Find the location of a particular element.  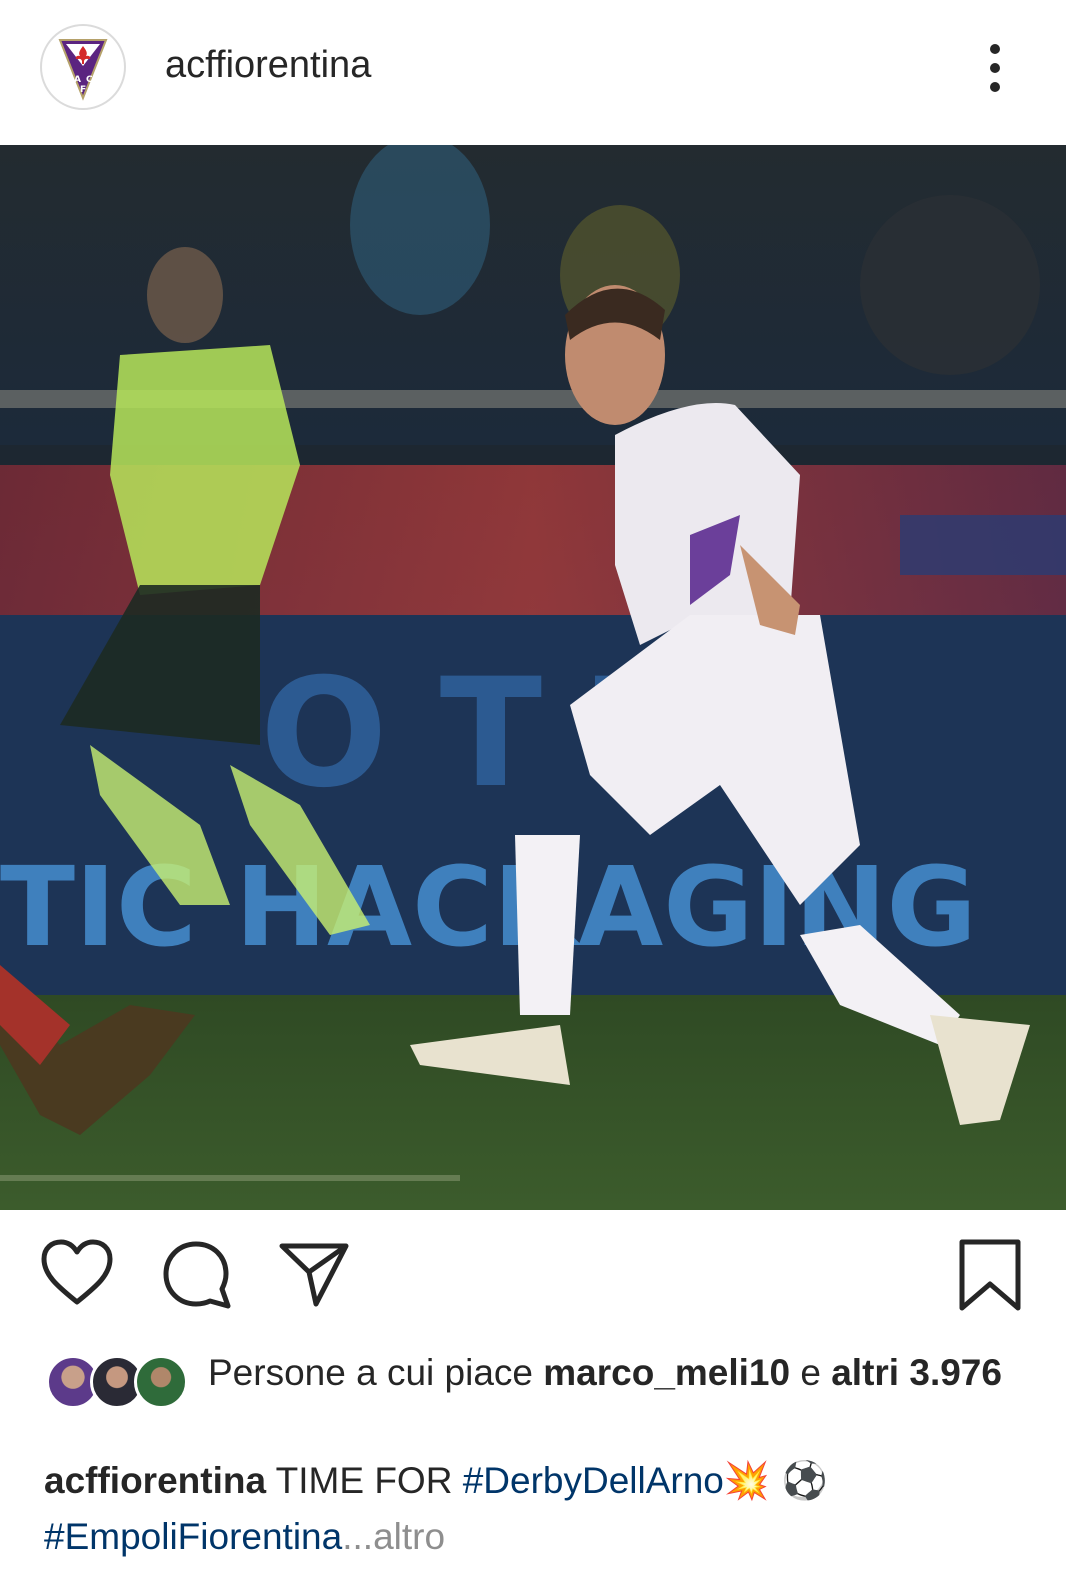

svg-text: C is located at coordinates (89, 80).